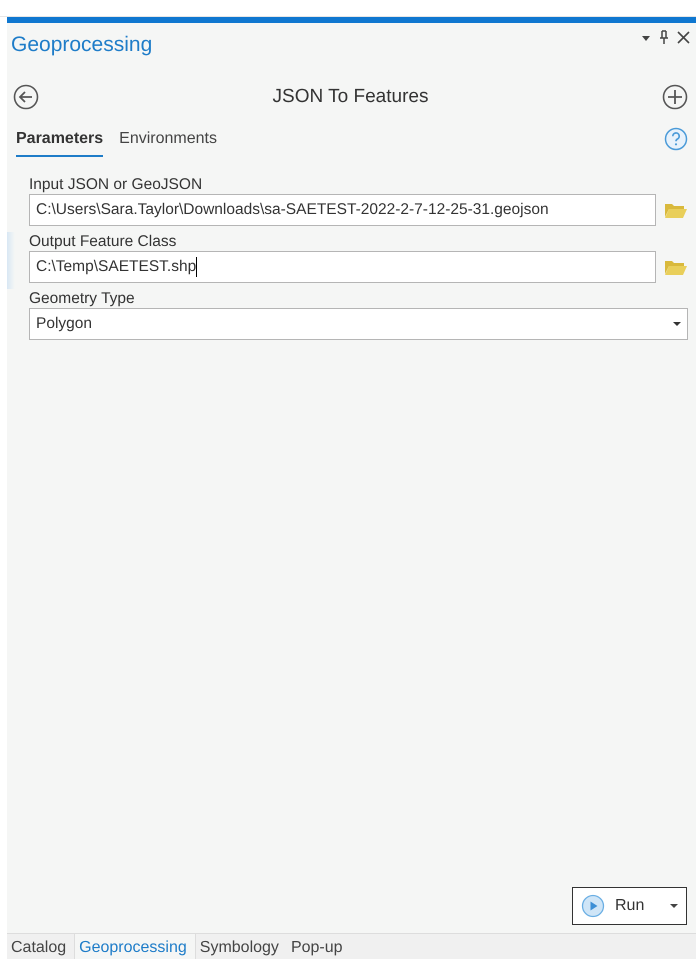  Describe the element at coordinates (60, 142) in the screenshot. I see `tab: Parameters` at that location.